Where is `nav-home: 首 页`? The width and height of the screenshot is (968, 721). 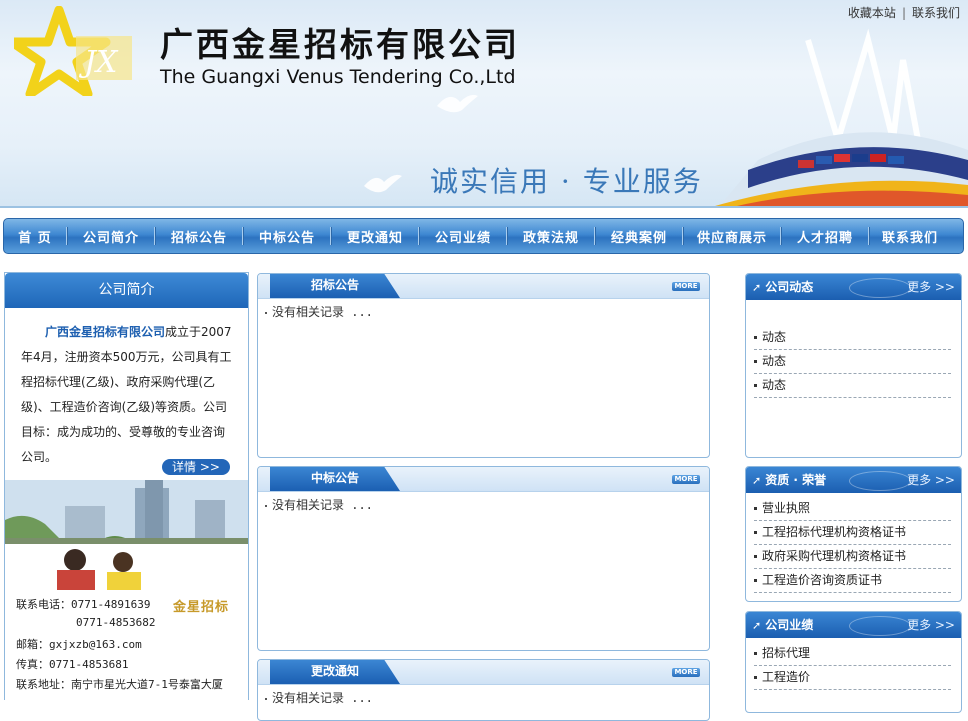
nav-home: 首 页 is located at coordinates (35, 236).